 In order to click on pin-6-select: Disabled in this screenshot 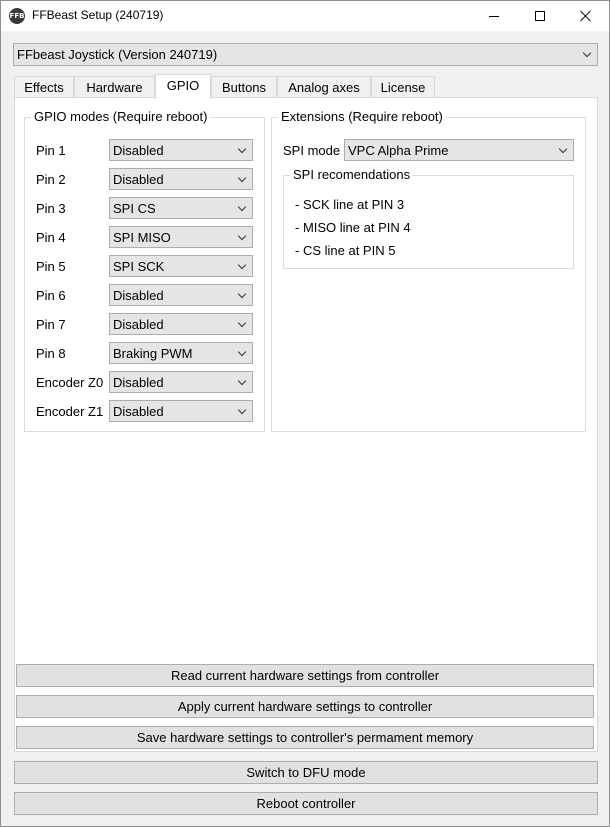, I will do `click(181, 295)`.